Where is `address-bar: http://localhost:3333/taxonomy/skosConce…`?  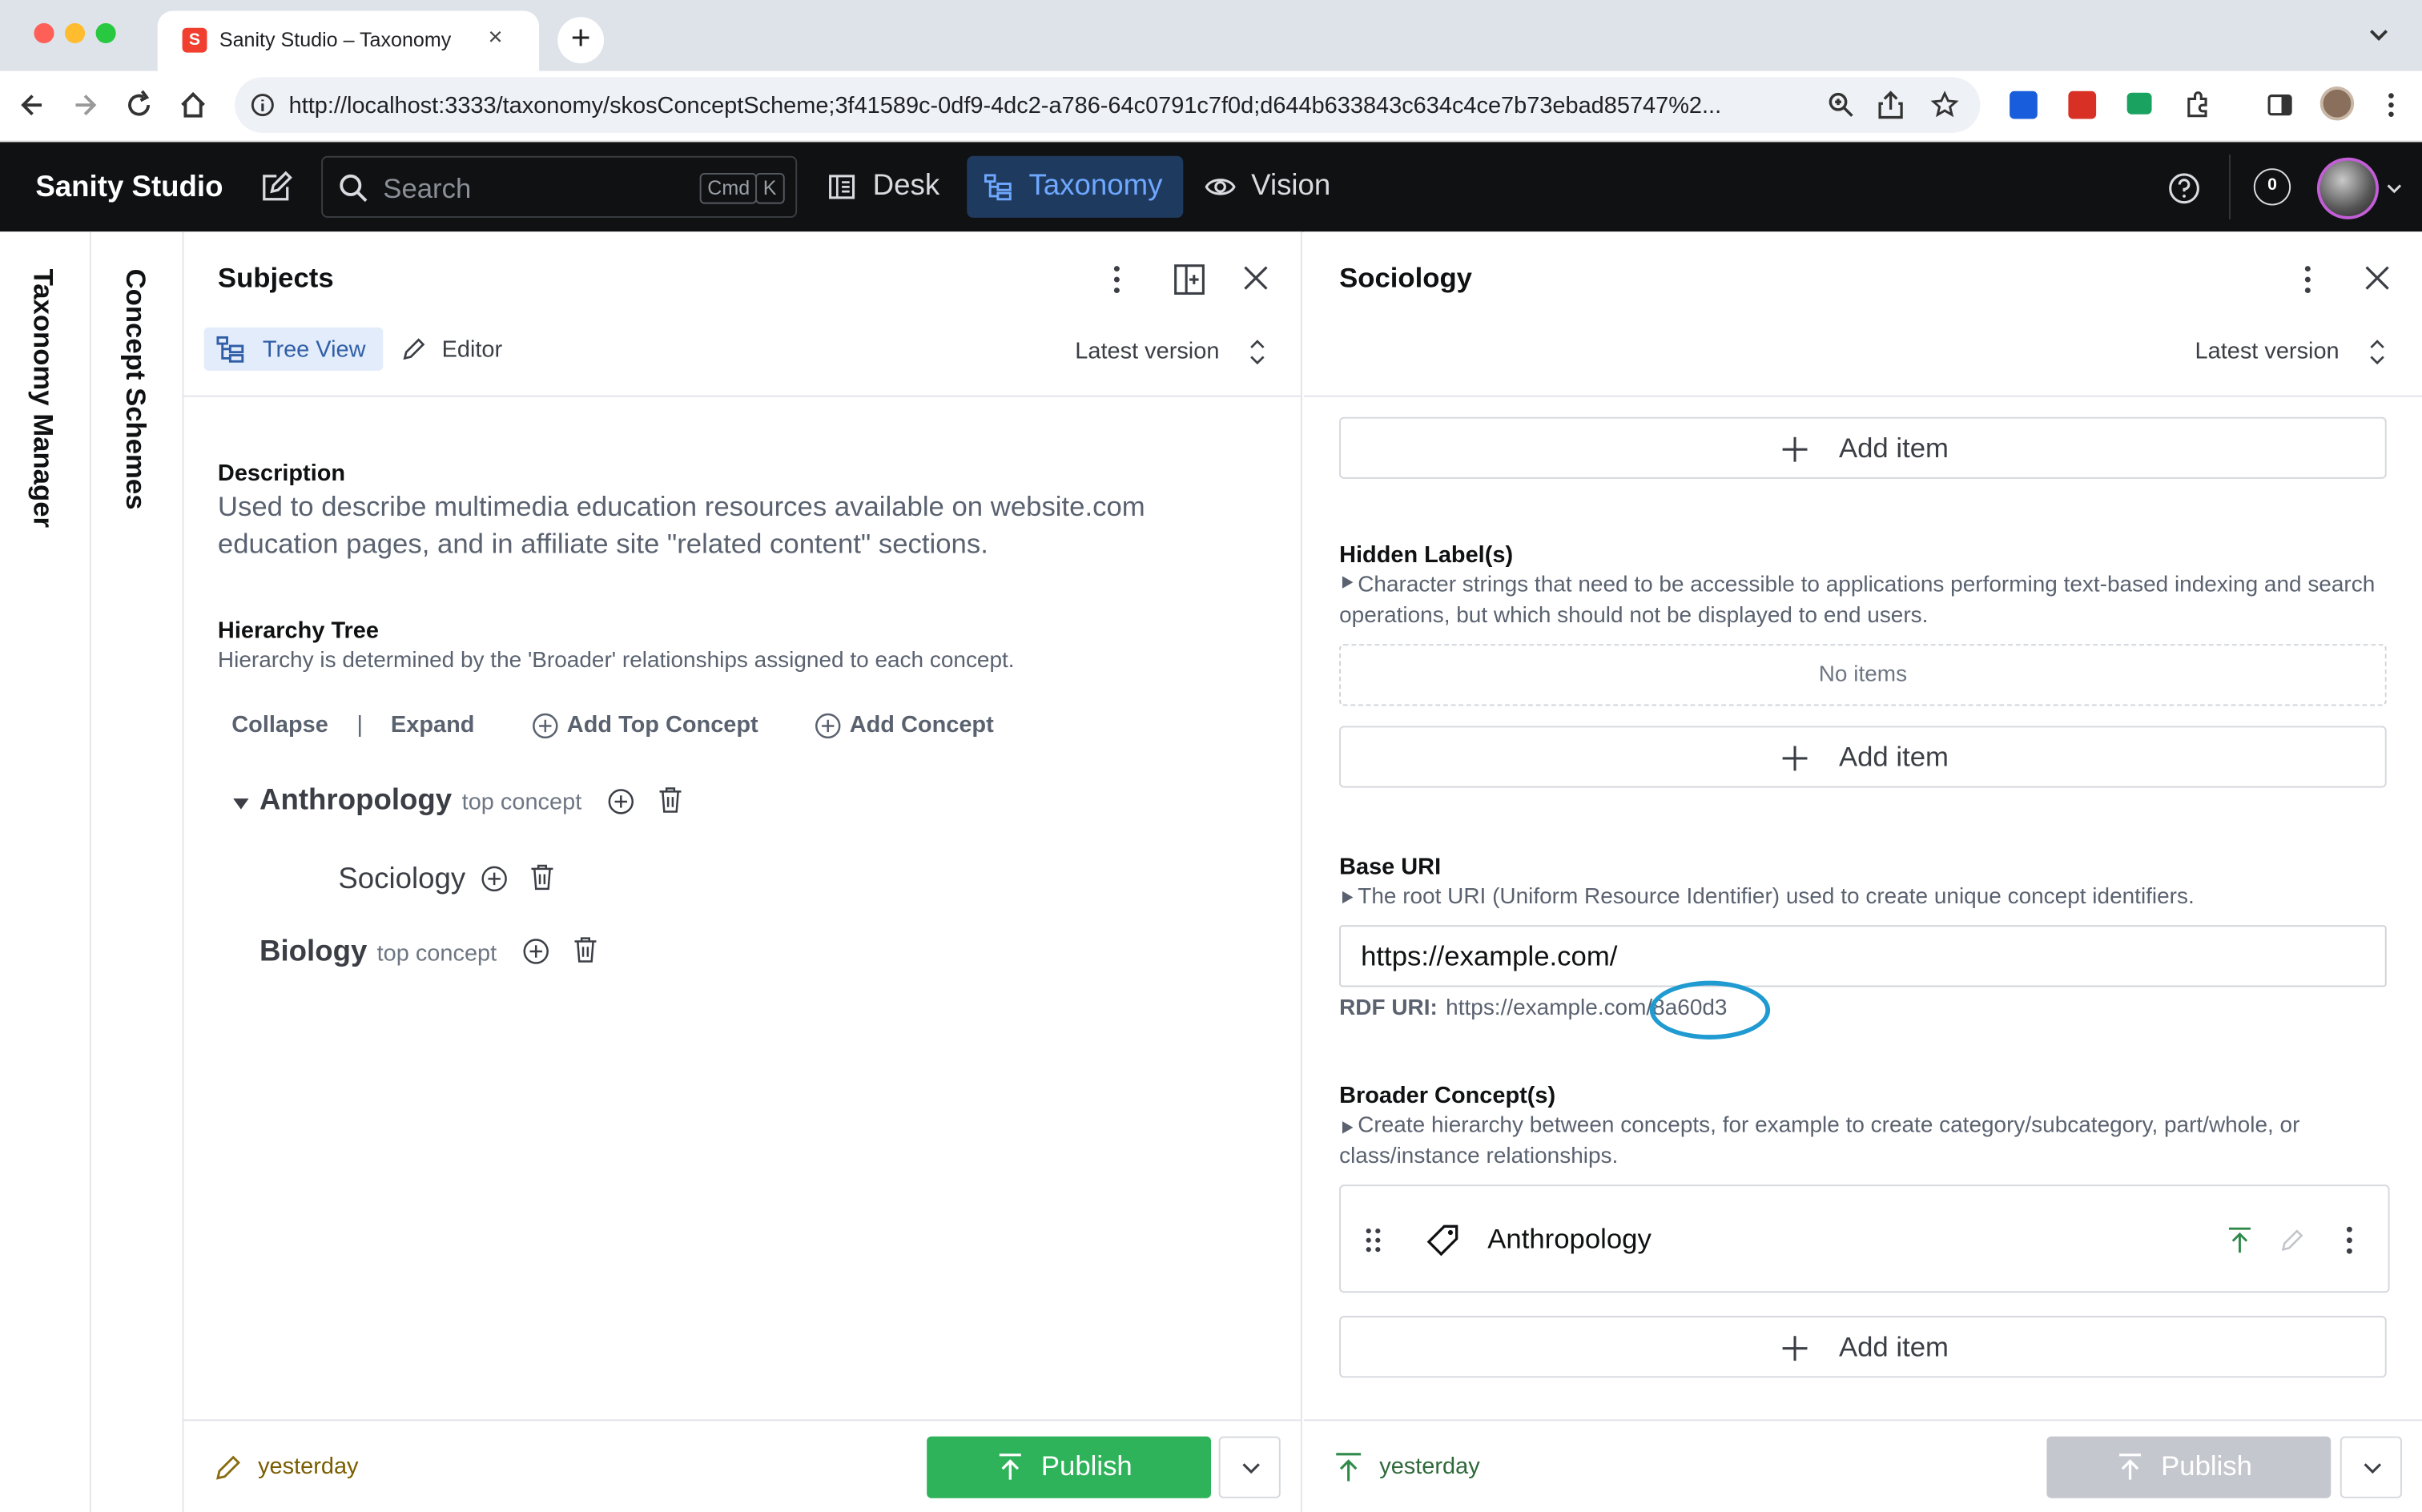
address-bar: http://localhost:3333/taxonomy/skosConce… is located at coordinates (1108, 105).